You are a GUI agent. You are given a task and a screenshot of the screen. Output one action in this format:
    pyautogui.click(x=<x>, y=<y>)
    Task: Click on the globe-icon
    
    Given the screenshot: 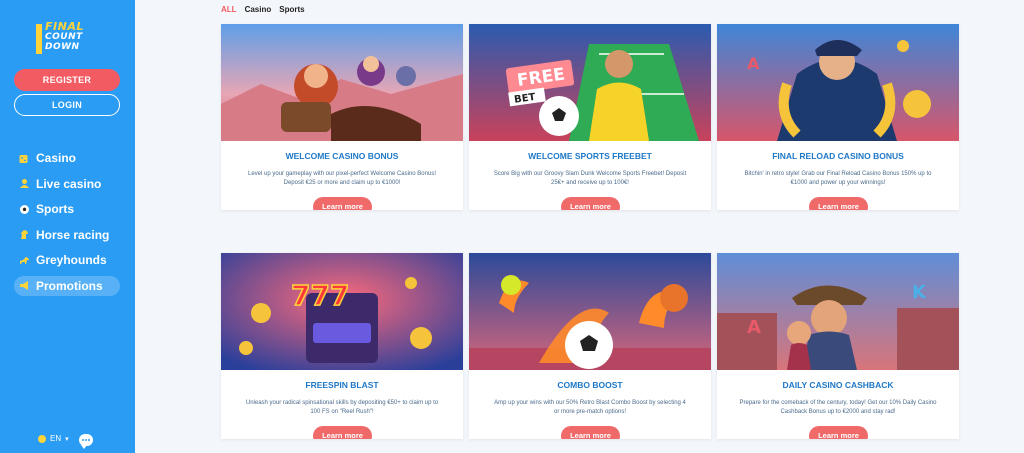 What is the action you would take?
    pyautogui.click(x=42, y=438)
    